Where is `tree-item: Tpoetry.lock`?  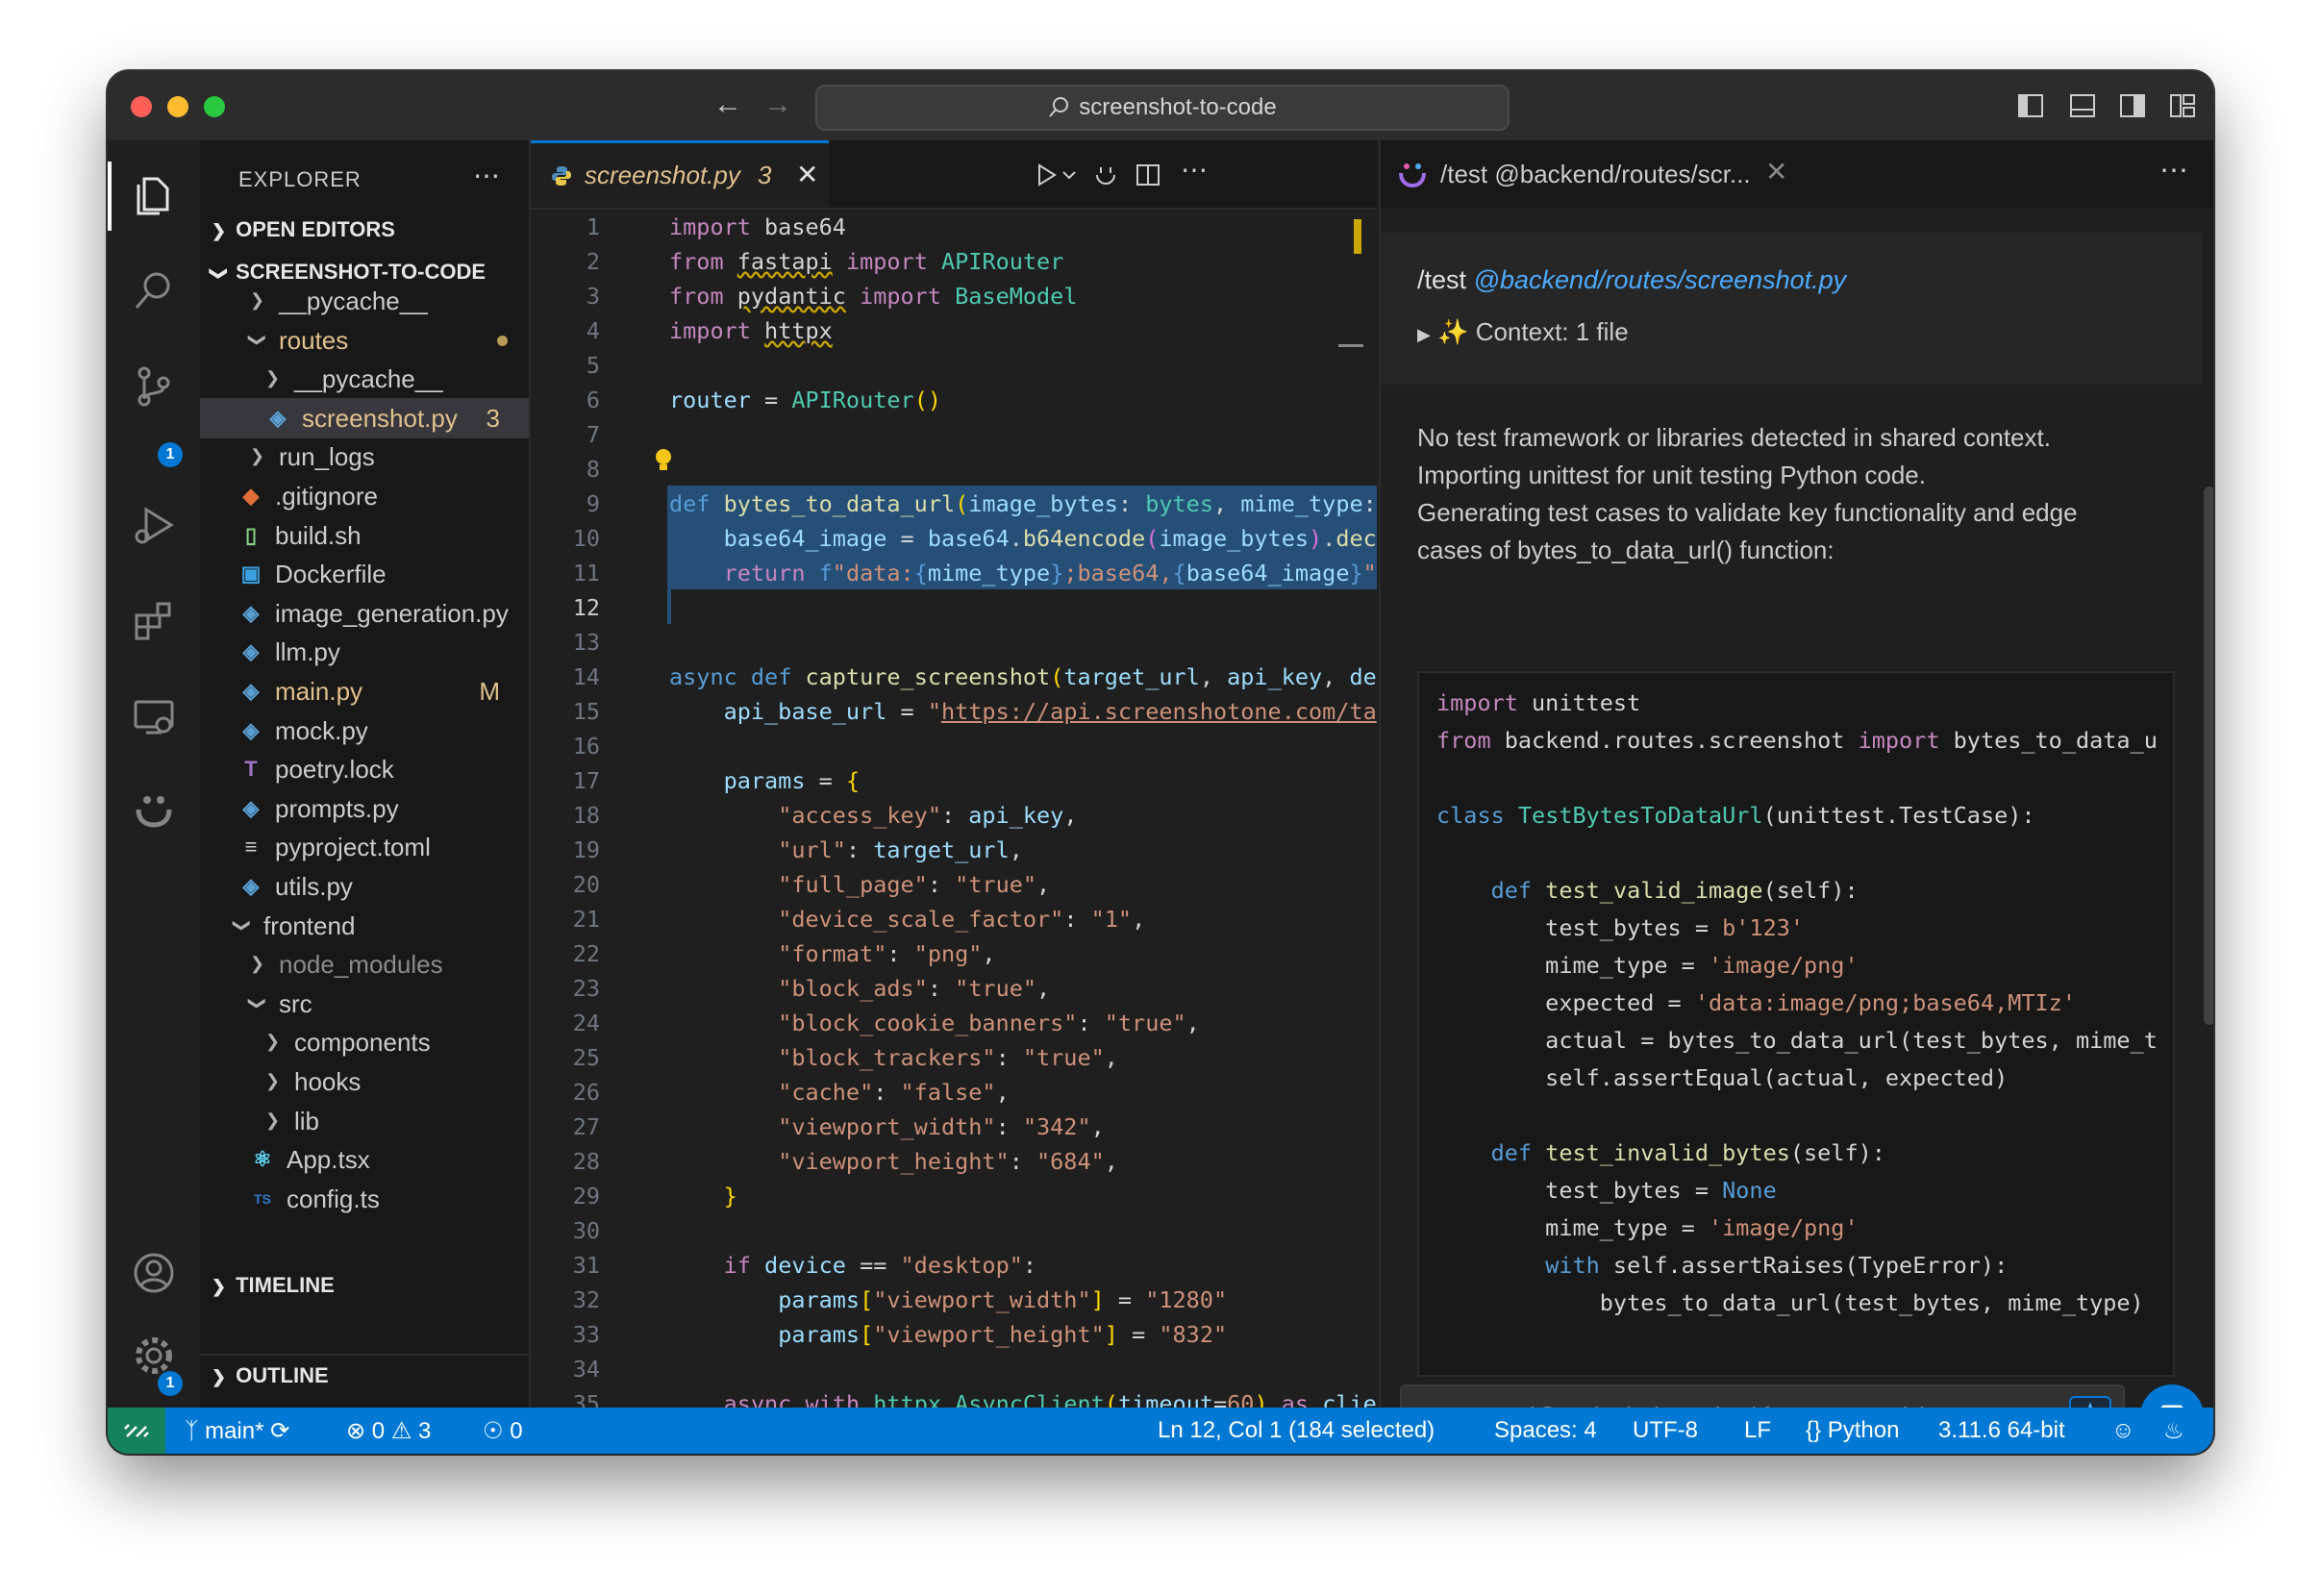 tree-item: Tpoetry.lock is located at coordinates (364, 769).